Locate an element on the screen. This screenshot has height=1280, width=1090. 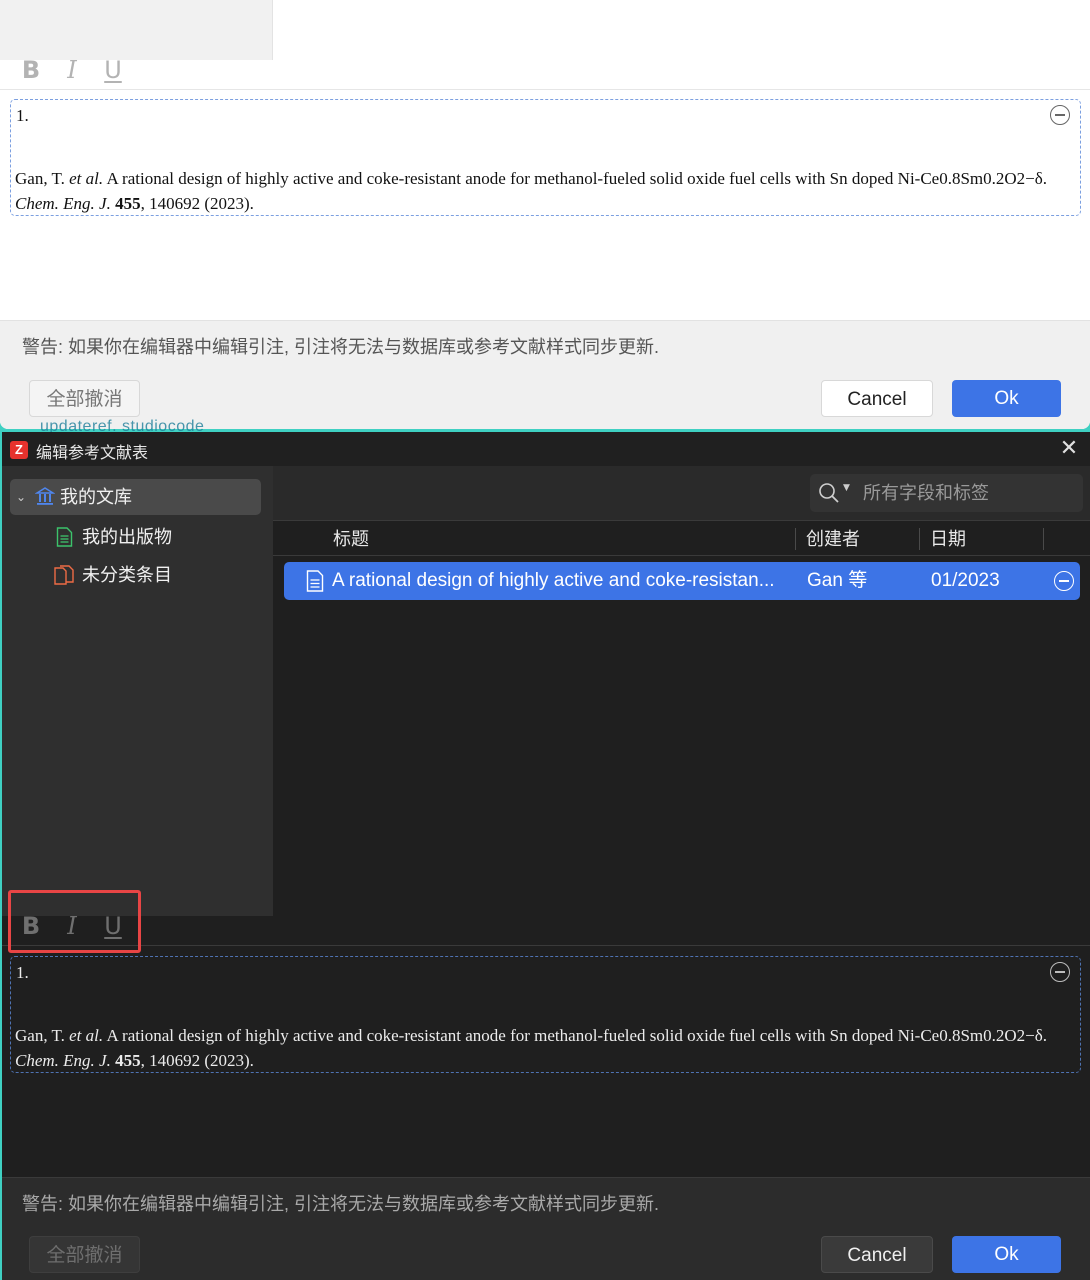
column-header-title: 标题 is located at coordinates (351, 539).